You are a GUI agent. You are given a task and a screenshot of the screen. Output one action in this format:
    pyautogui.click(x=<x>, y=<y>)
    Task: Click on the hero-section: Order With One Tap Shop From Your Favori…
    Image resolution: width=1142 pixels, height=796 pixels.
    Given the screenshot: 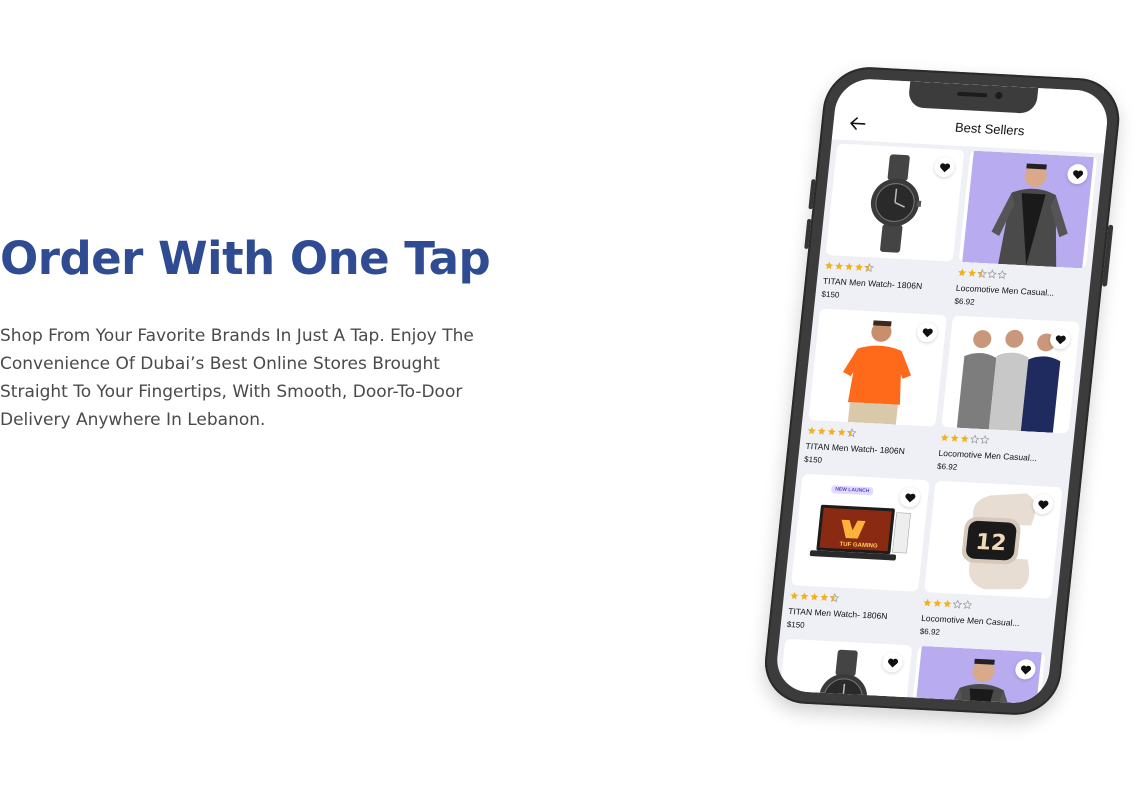 What is the action you would take?
    pyautogui.click(x=260, y=331)
    